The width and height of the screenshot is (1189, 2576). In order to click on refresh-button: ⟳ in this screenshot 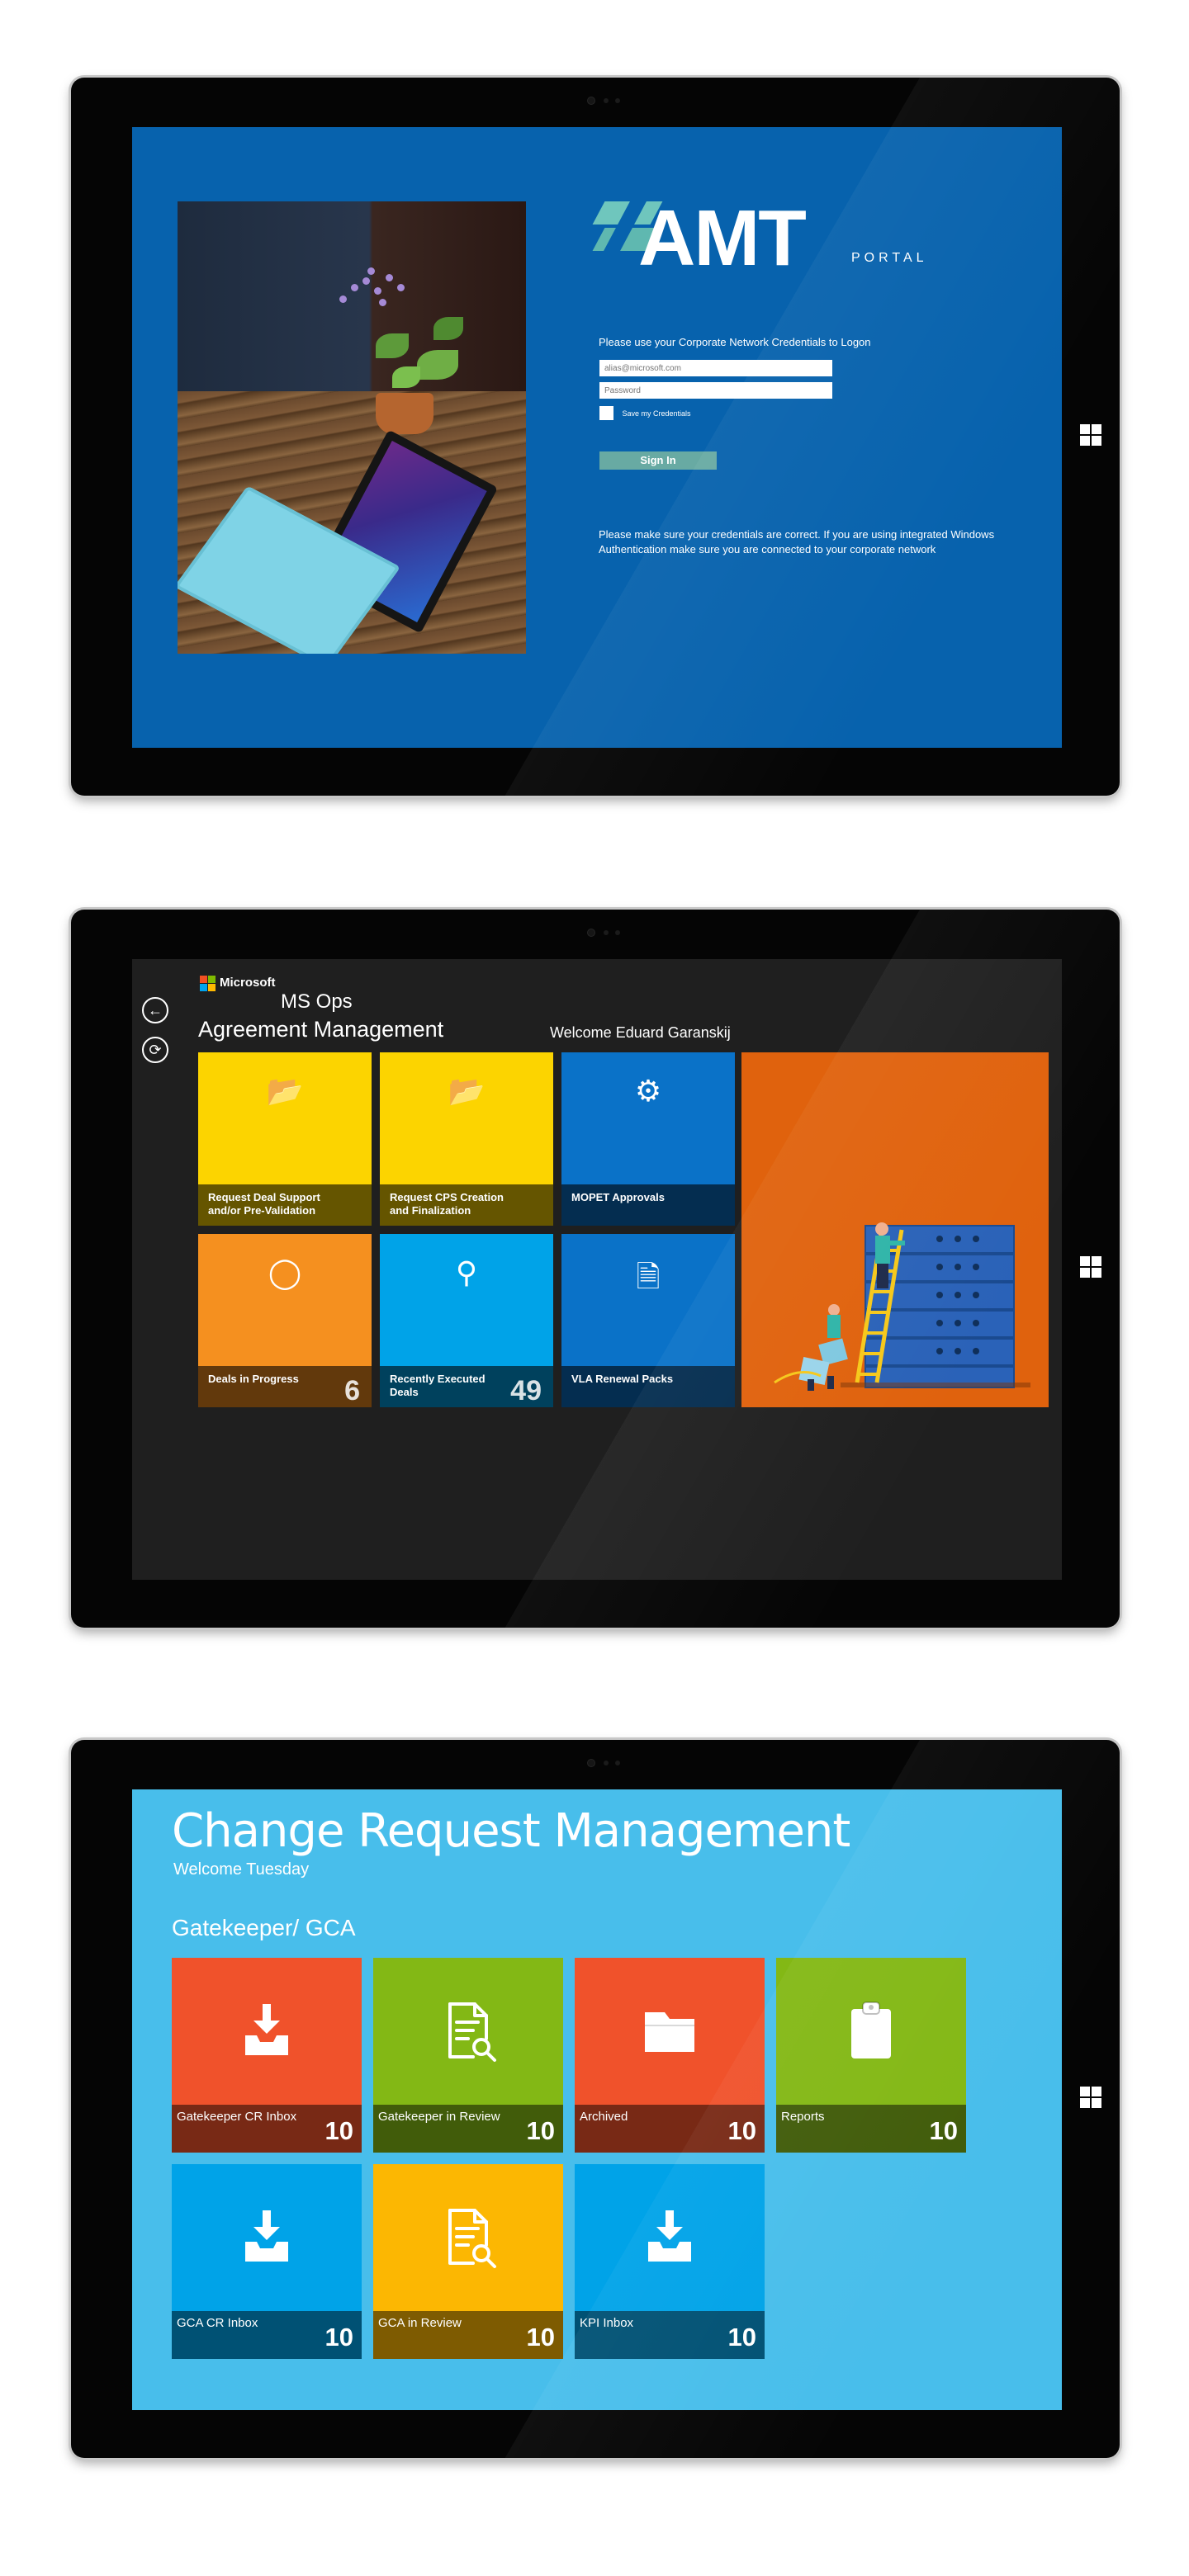, I will do `click(155, 1050)`.